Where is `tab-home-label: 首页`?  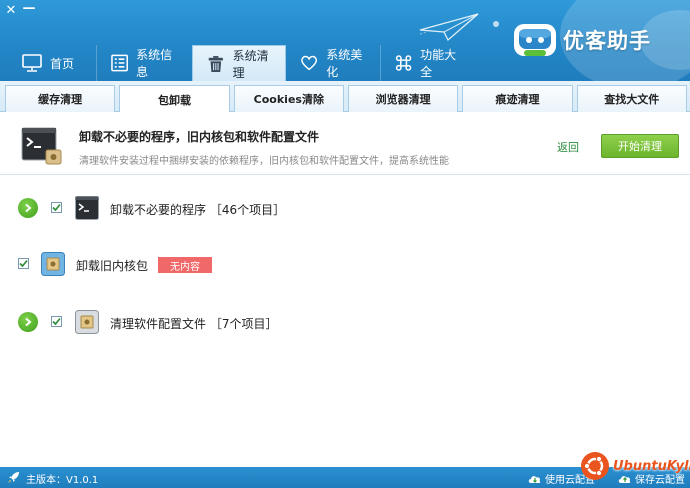
tab-home-label: 首页 is located at coordinates (62, 63).